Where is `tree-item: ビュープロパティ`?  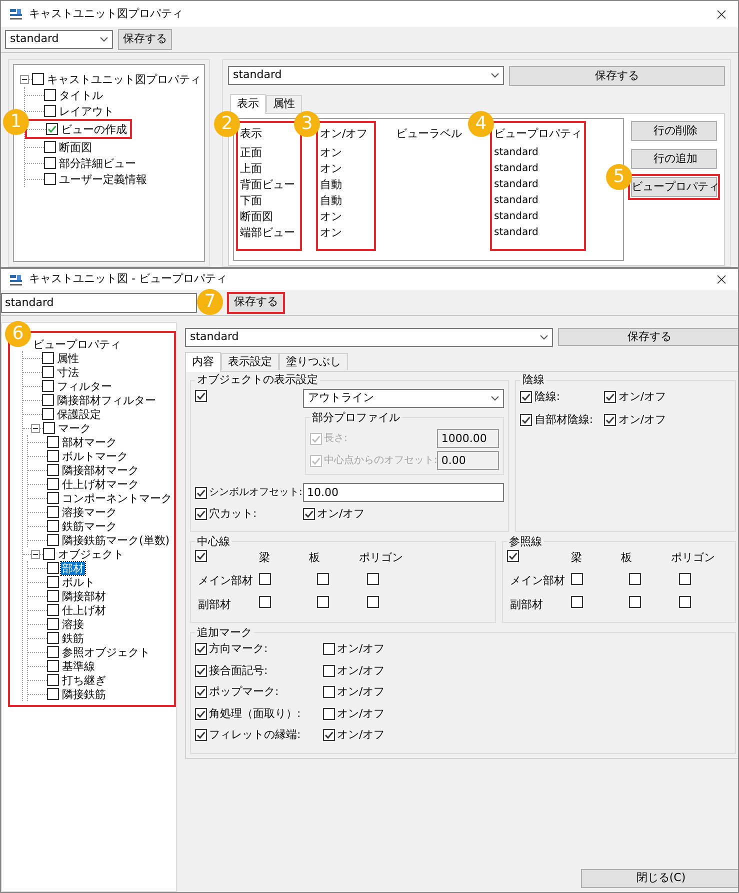 tree-item: ビュープロパティ is located at coordinates (77, 344).